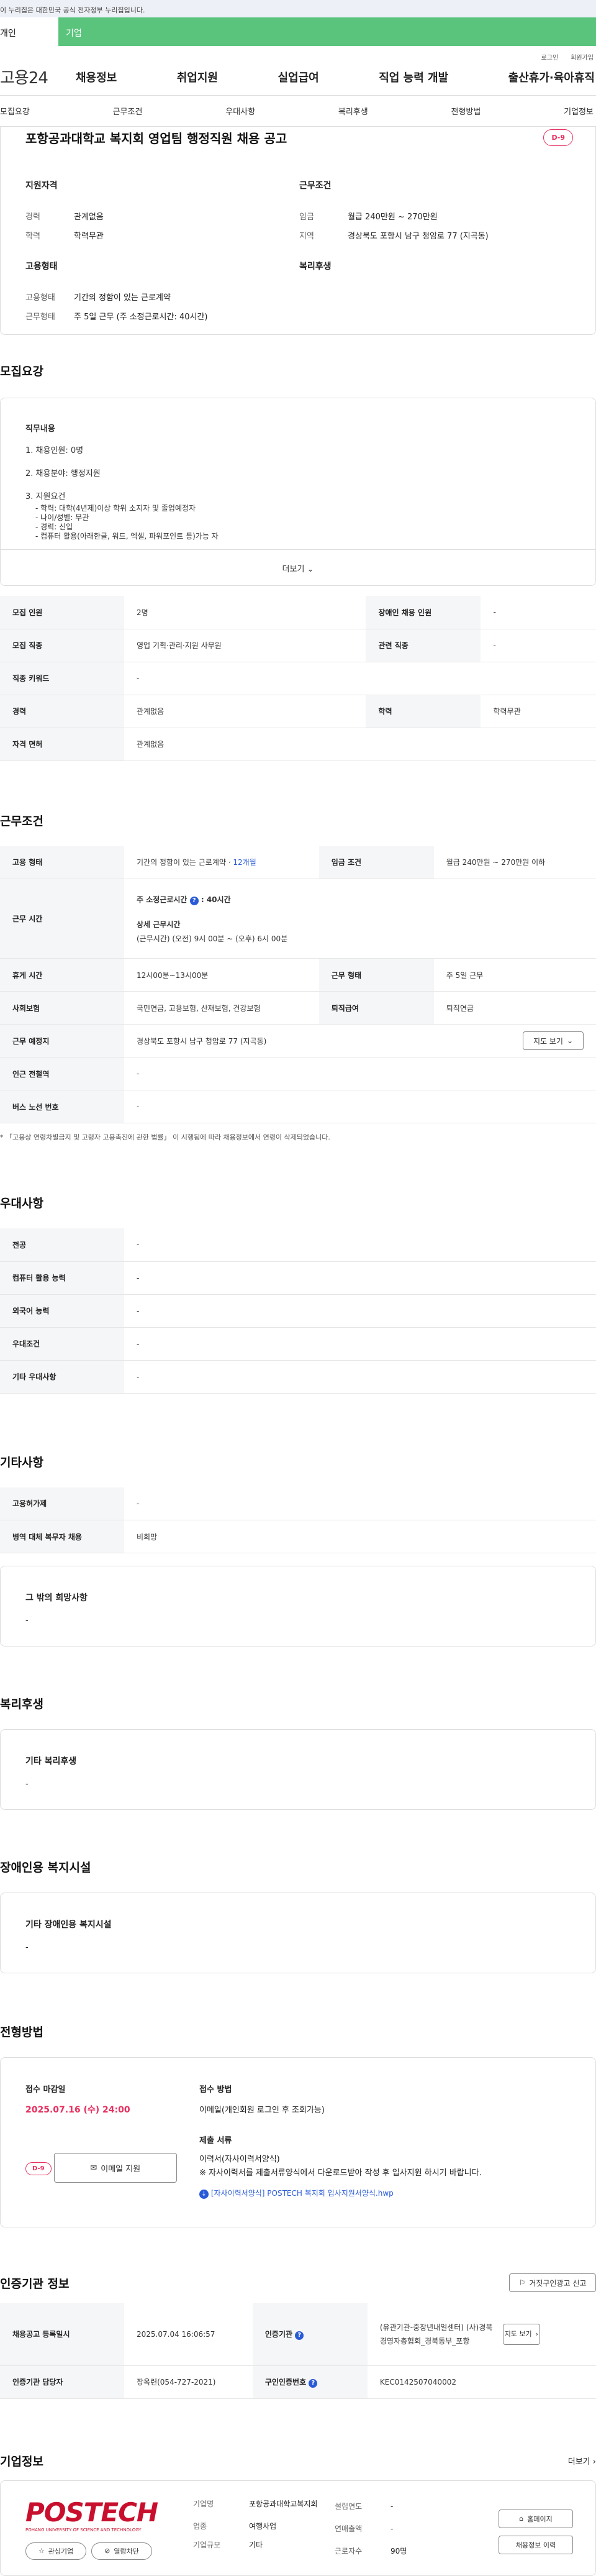 The width and height of the screenshot is (596, 2576). I want to click on favorite-company-button: ☆ 관심기업, so click(55, 2551).